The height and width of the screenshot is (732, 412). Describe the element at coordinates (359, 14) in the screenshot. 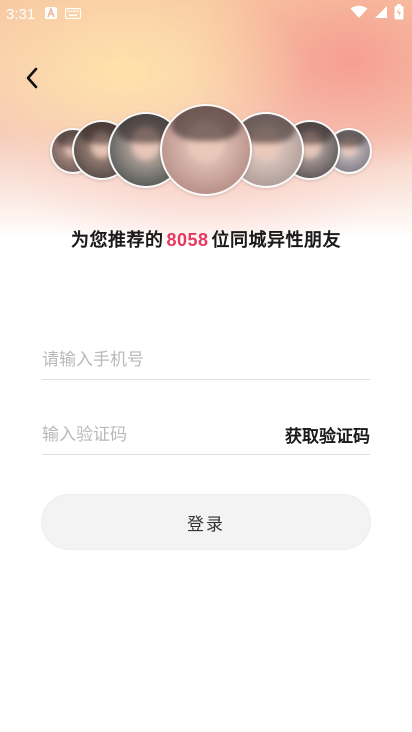

I see `wifi-icon` at that location.